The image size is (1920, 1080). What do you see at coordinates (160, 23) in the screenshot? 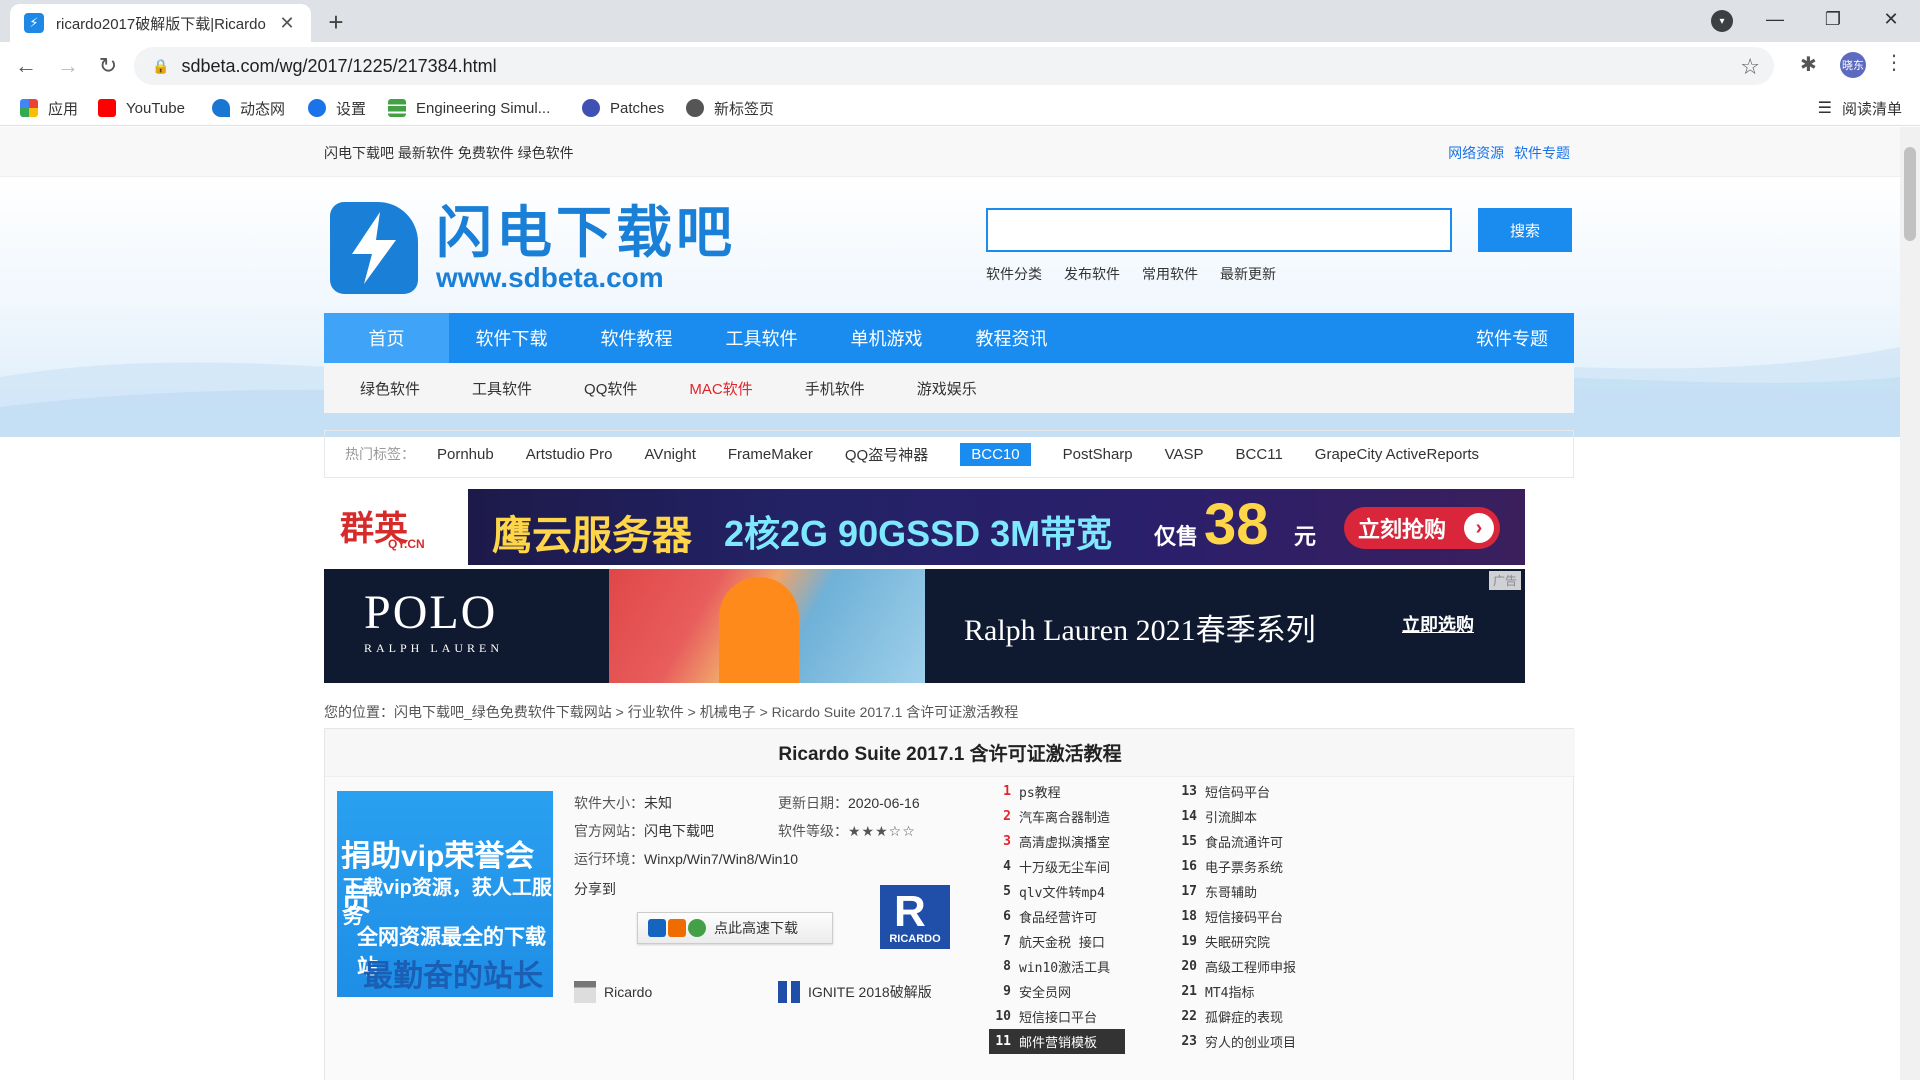
I see `browser-tab: ⚡ ricardo2017破解版下载|Ricardo ✕` at bounding box center [160, 23].